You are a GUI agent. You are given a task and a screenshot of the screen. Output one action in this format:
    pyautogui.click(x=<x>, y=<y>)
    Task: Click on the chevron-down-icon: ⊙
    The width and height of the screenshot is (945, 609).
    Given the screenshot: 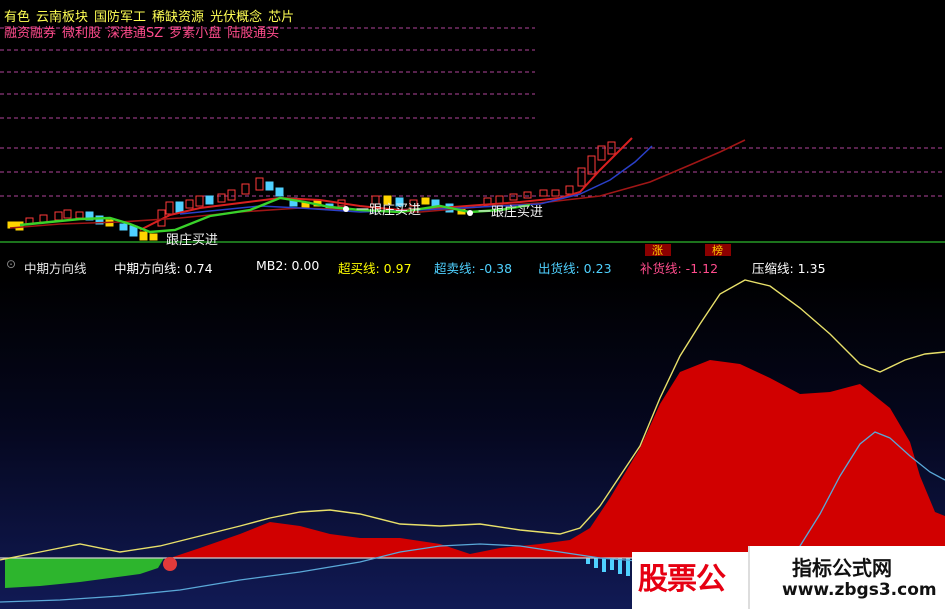 What is the action you would take?
    pyautogui.click(x=11, y=264)
    